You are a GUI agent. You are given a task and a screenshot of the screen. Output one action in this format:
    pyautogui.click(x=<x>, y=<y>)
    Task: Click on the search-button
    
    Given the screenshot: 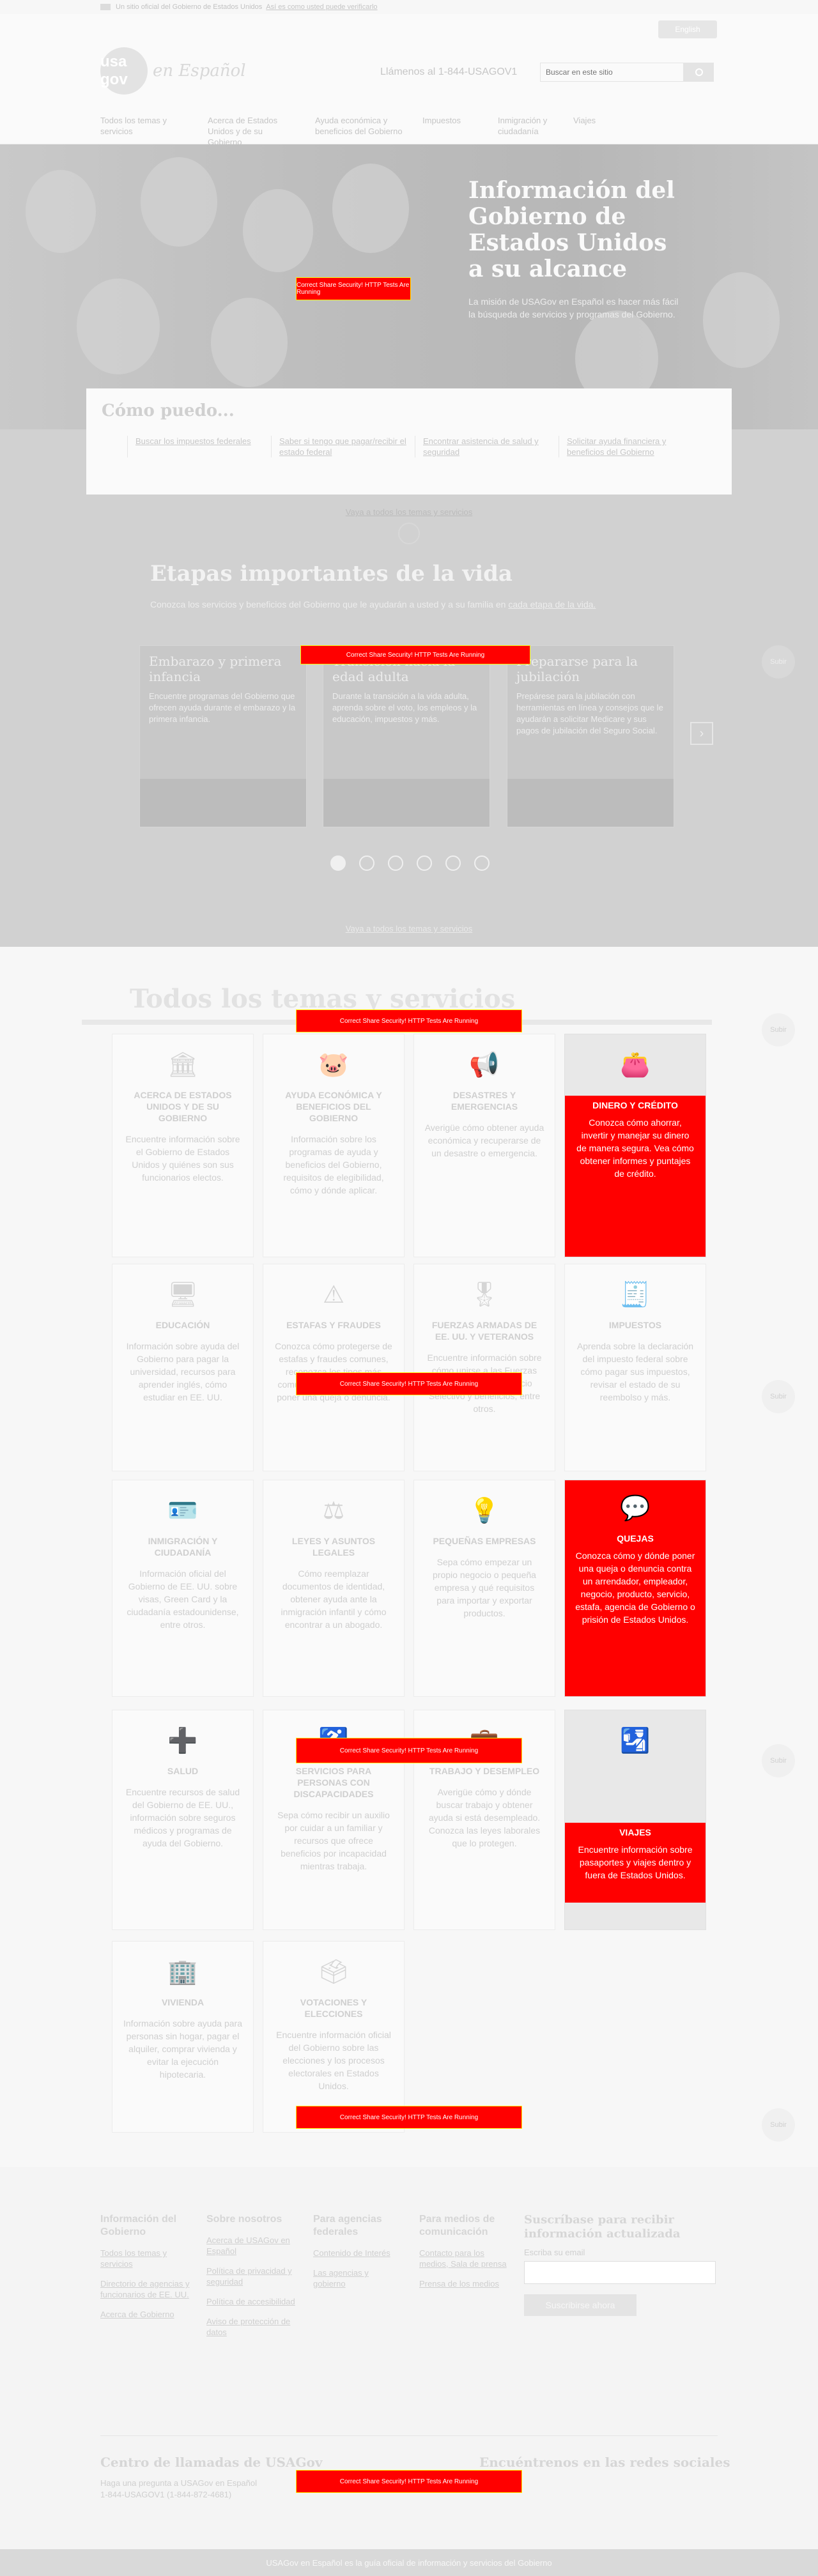 What is the action you would take?
    pyautogui.click(x=699, y=72)
    